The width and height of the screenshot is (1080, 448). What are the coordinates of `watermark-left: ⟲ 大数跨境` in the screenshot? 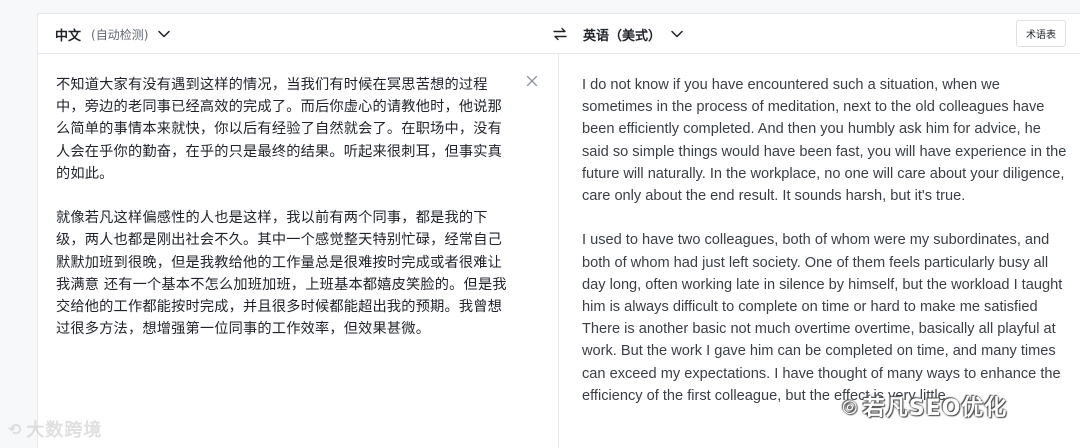 It's located at (55, 429).